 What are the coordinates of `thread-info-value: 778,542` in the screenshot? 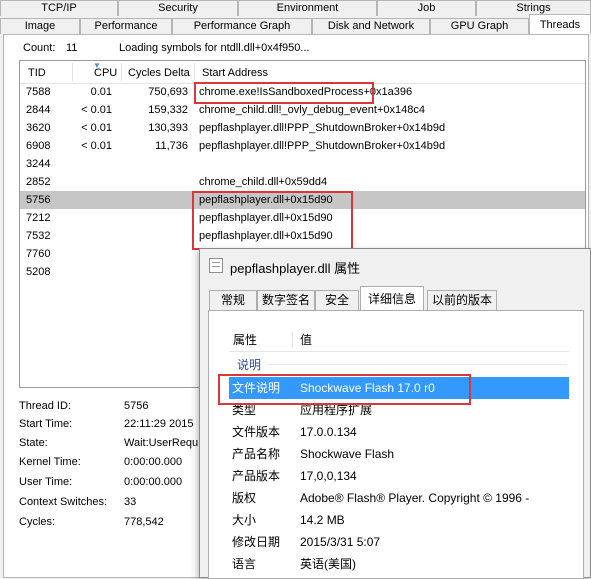 It's located at (144, 522).